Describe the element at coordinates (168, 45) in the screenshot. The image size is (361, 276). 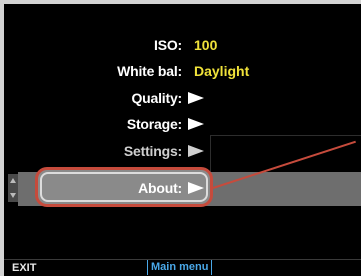
I see `menu-item-label: ISO:` at that location.